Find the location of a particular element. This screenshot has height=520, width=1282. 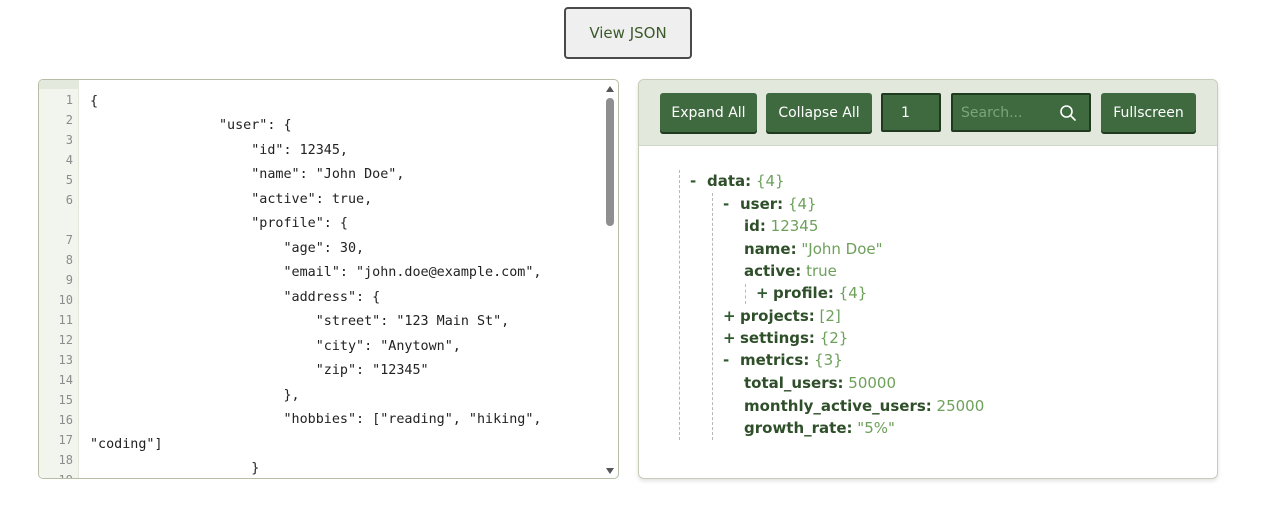

node-key: user: is located at coordinates (762, 204).